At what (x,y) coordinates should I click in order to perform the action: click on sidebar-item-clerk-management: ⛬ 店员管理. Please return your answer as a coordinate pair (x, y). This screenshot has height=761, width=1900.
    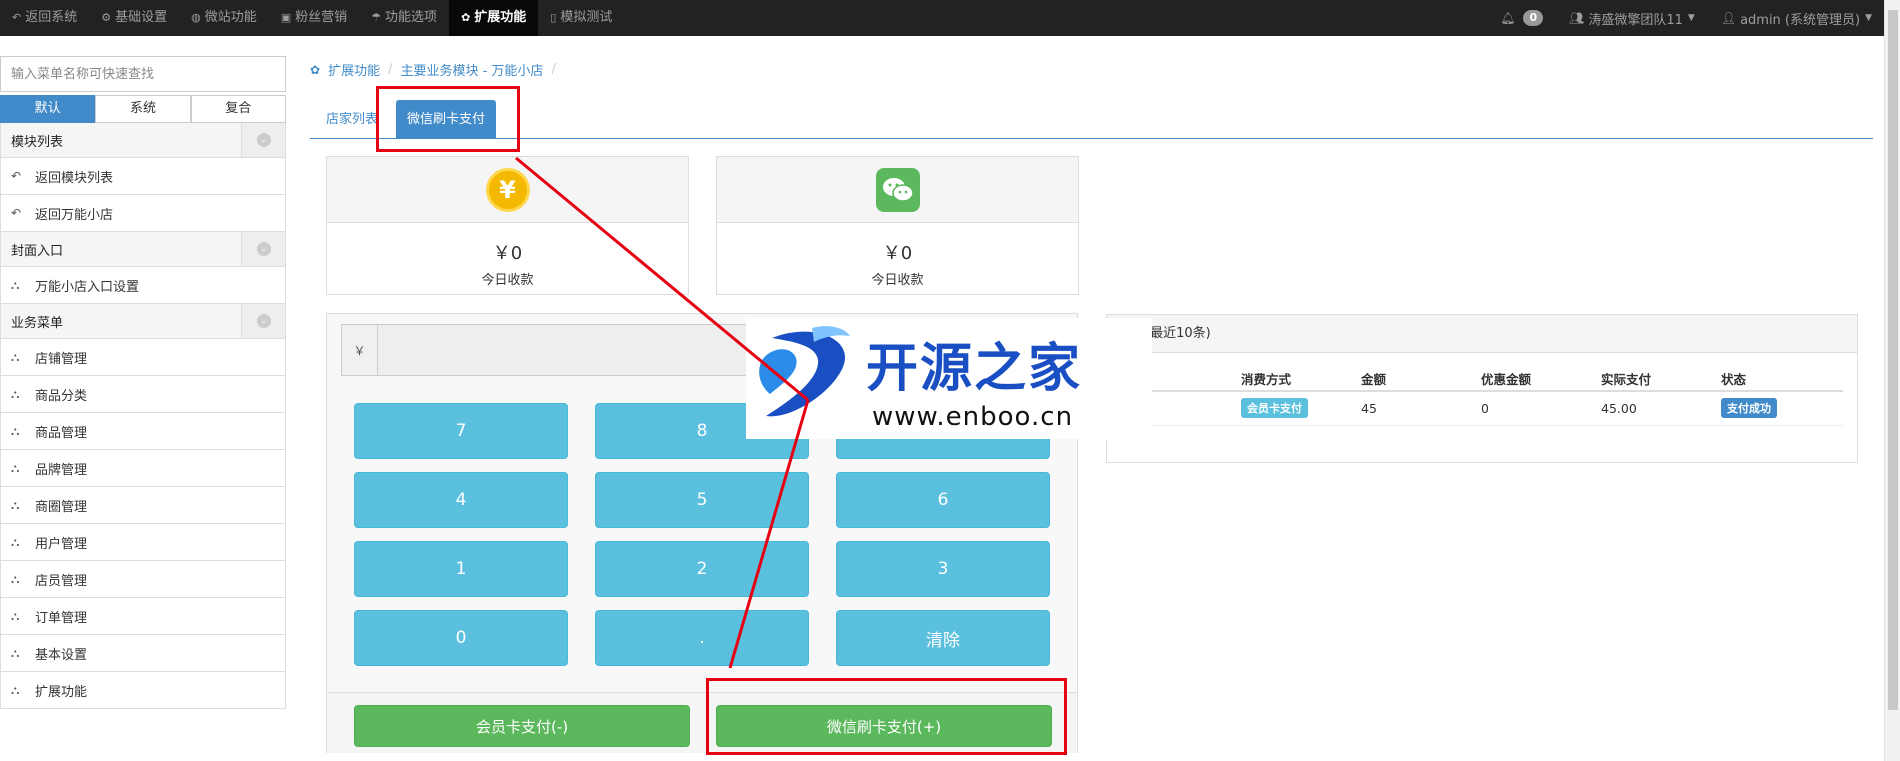
    Looking at the image, I should click on (143, 579).